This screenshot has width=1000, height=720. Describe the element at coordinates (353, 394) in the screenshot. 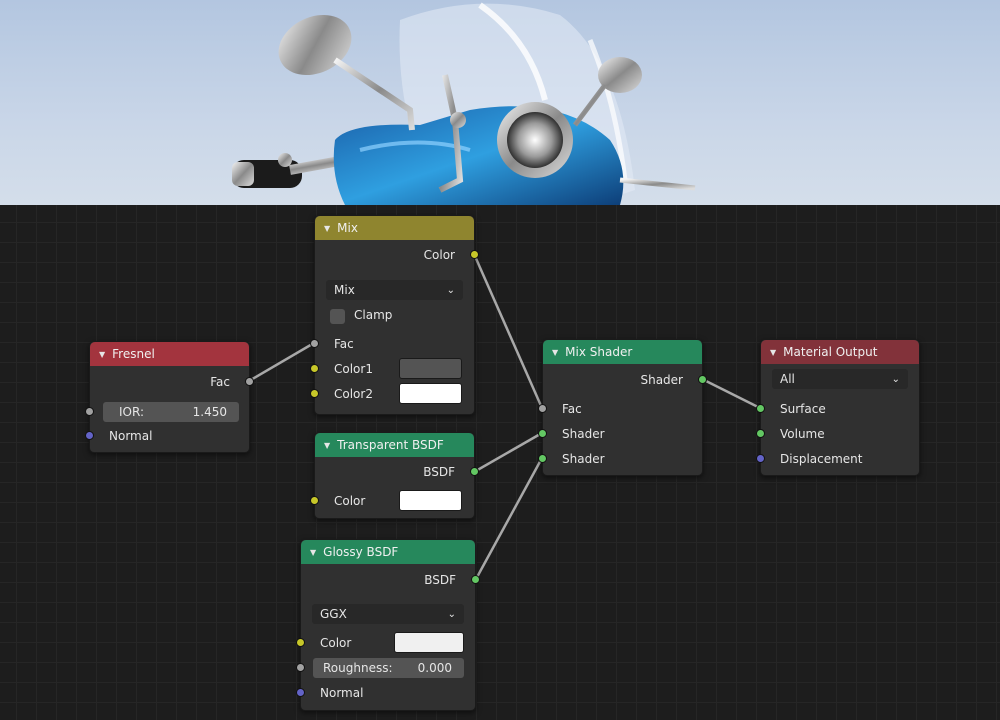

I see `socket-label: Color2` at that location.